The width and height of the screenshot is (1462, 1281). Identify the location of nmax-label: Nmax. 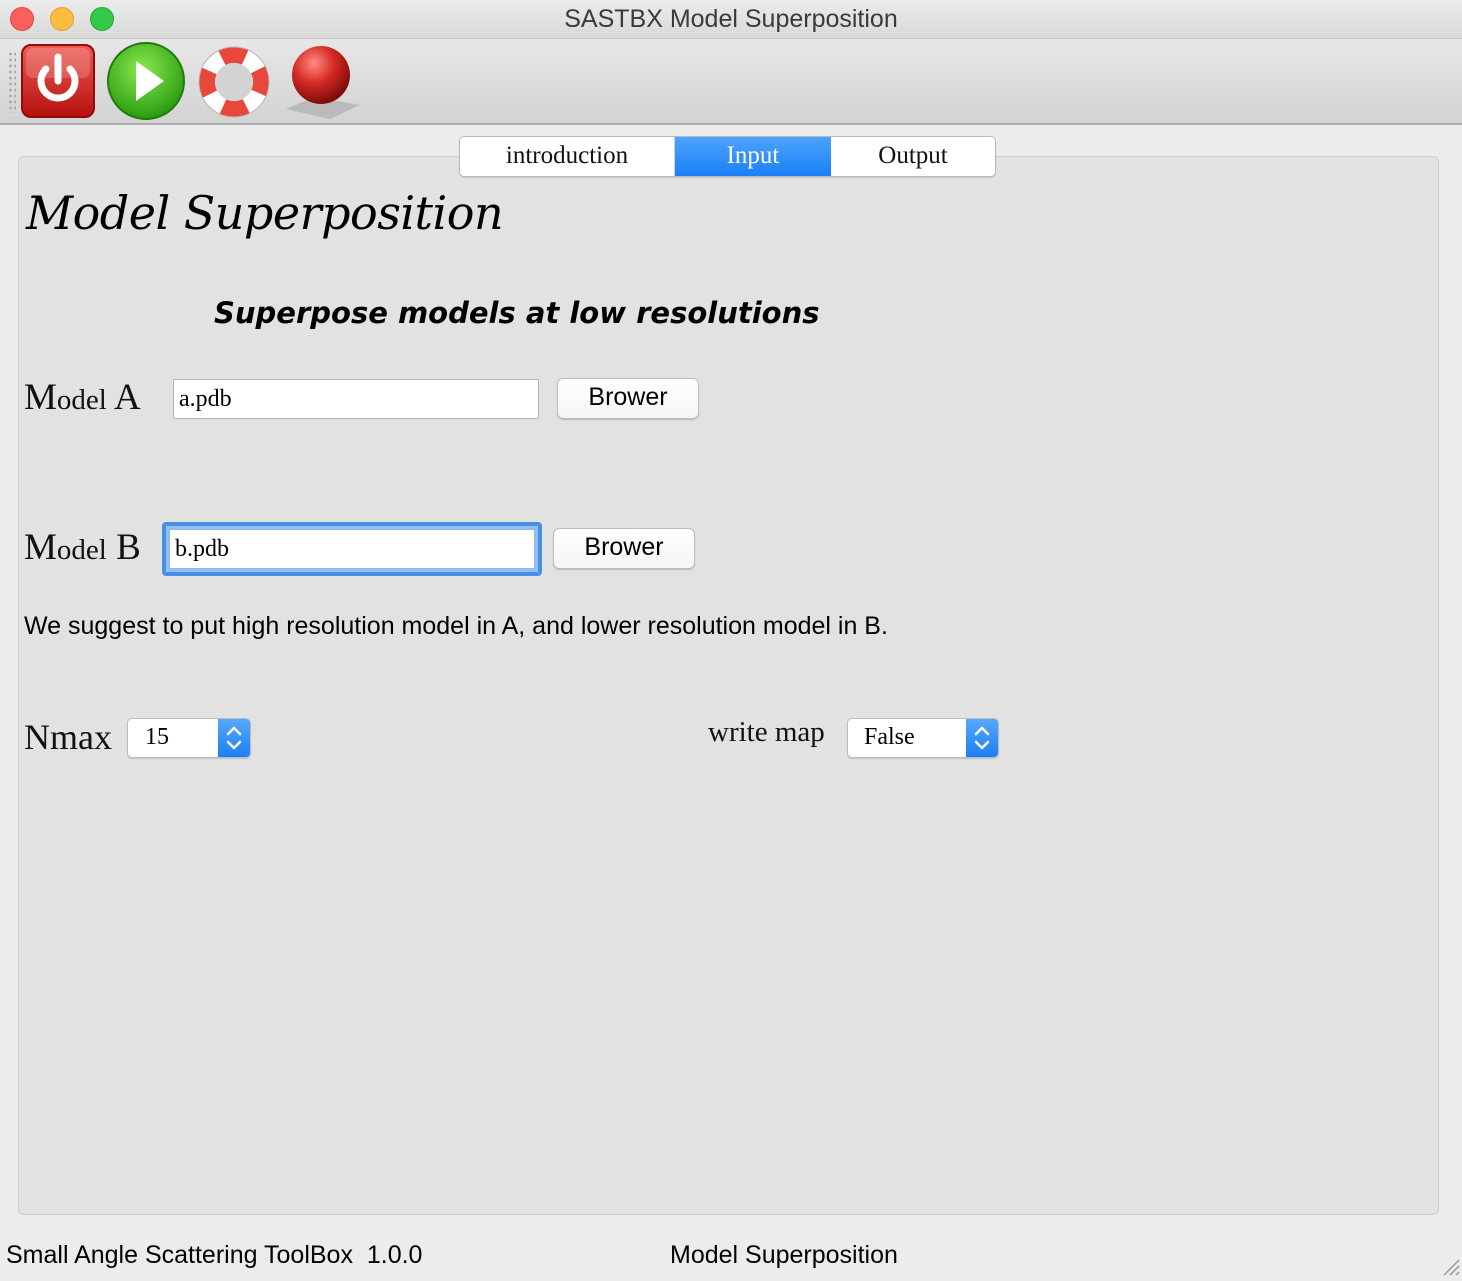
(68, 737).